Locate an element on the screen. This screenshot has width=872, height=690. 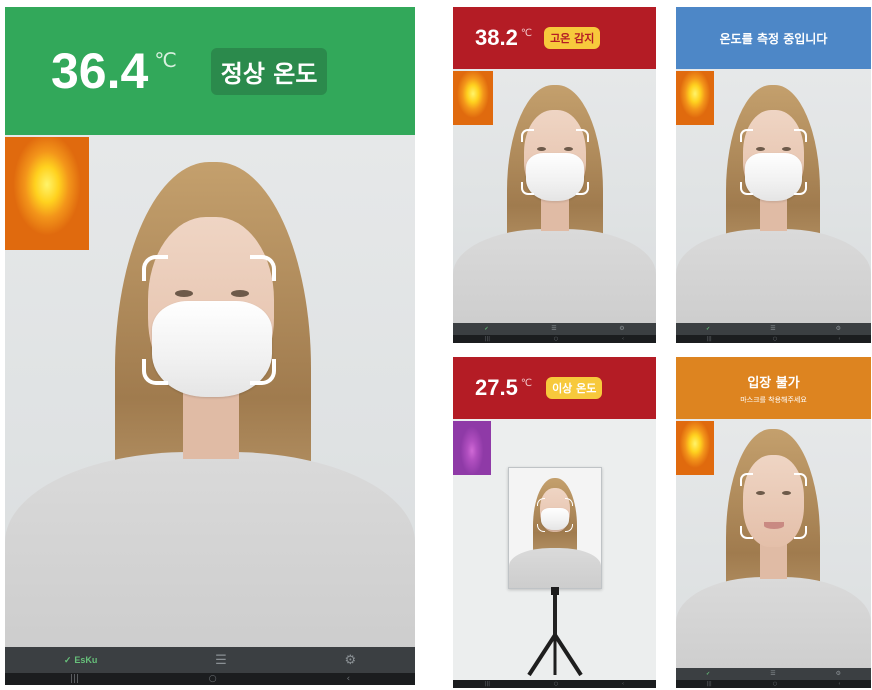
temperature-value: 27.5 is located at coordinates (496, 387).